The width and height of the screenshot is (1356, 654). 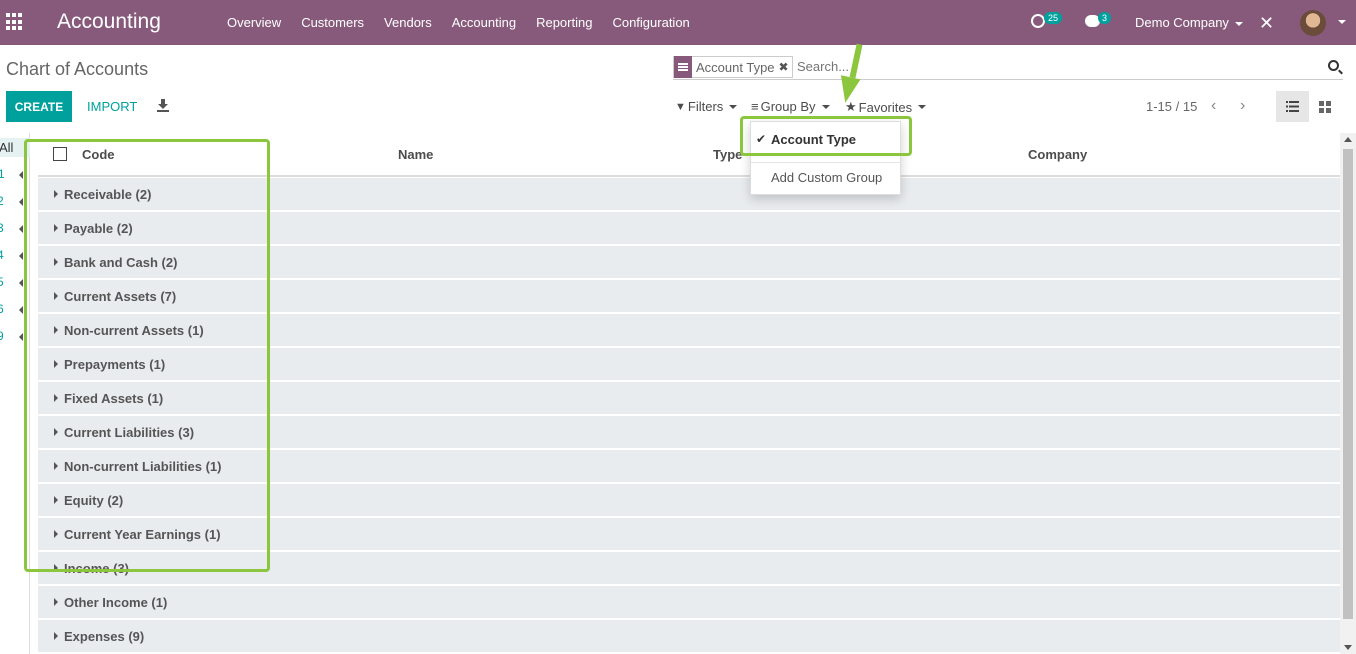 I want to click on facet-label: Account Type, so click(x=735, y=67).